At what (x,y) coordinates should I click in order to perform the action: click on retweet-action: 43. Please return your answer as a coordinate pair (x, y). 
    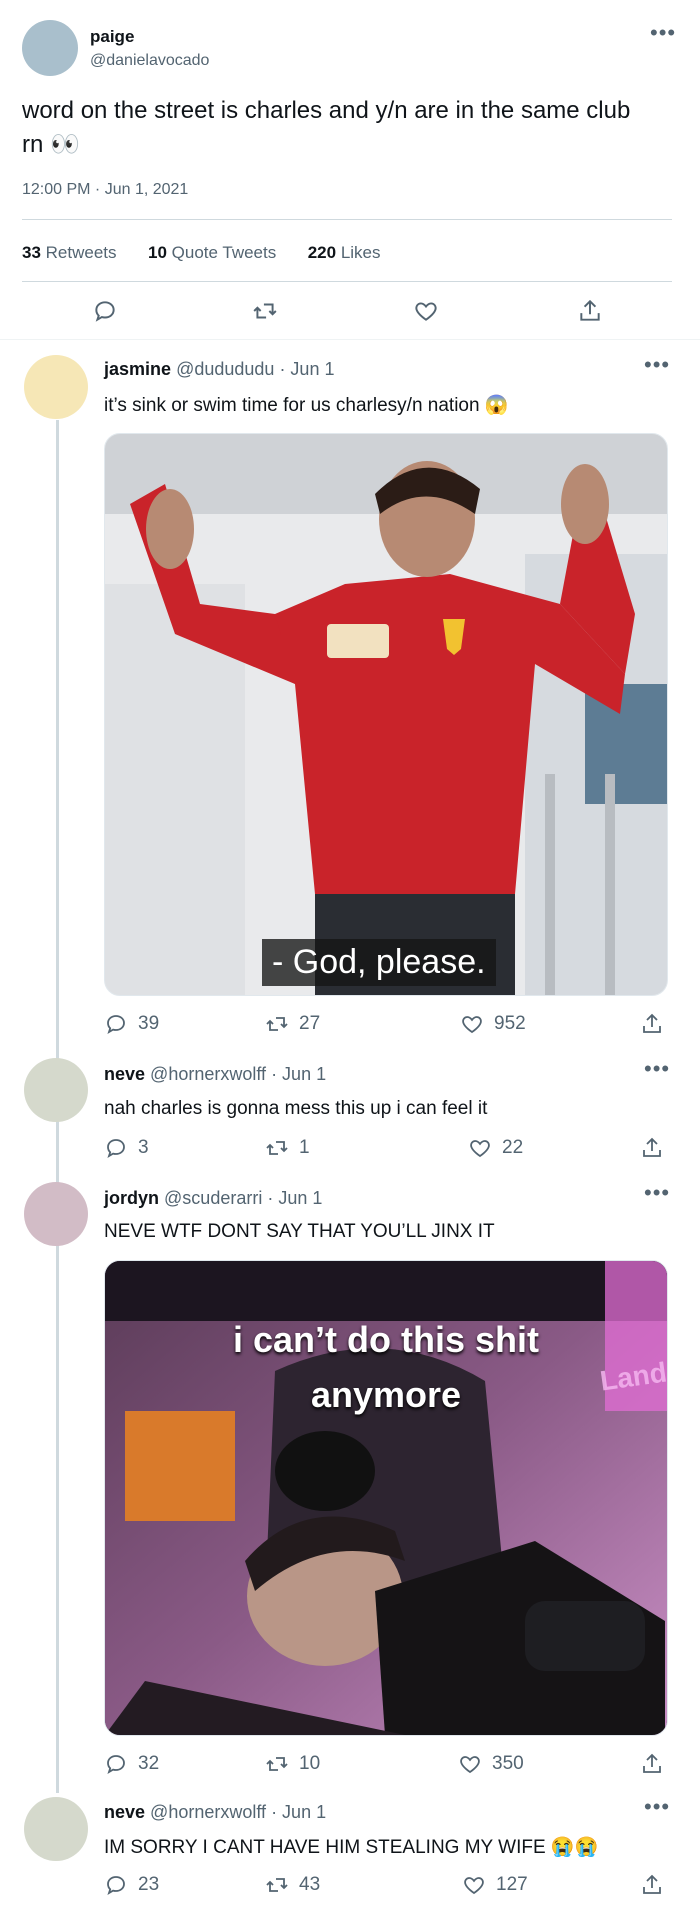
    Looking at the image, I should click on (292, 1885).